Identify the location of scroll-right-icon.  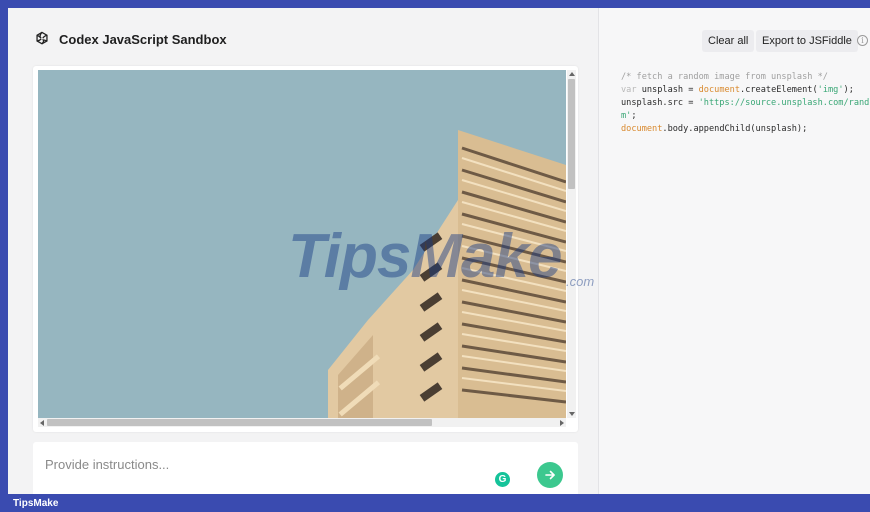
(562, 423).